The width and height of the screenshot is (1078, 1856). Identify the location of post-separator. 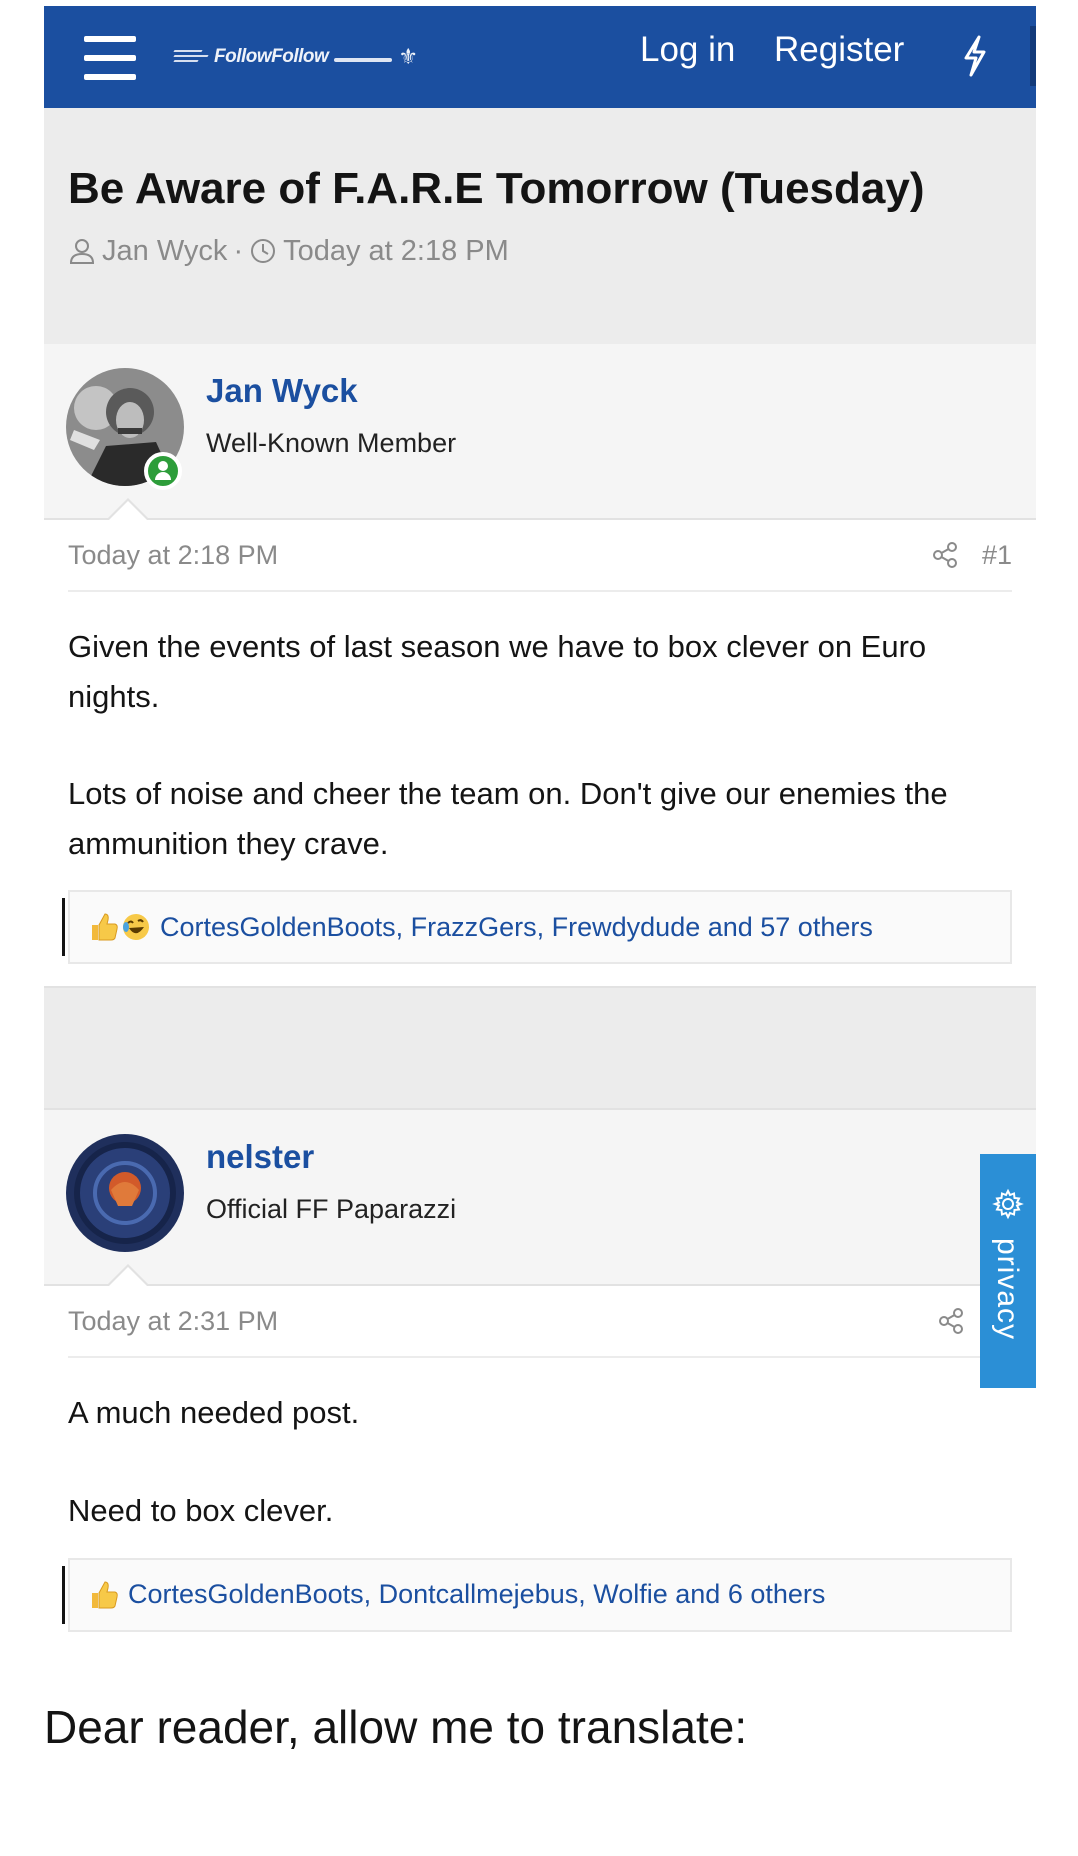
(540, 1048).